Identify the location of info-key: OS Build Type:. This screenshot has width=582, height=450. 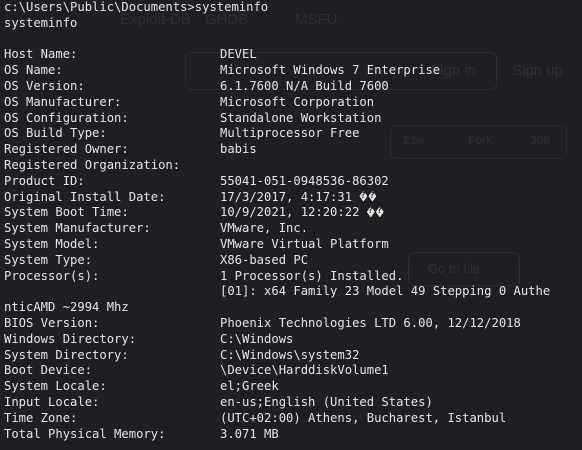
(55, 133).